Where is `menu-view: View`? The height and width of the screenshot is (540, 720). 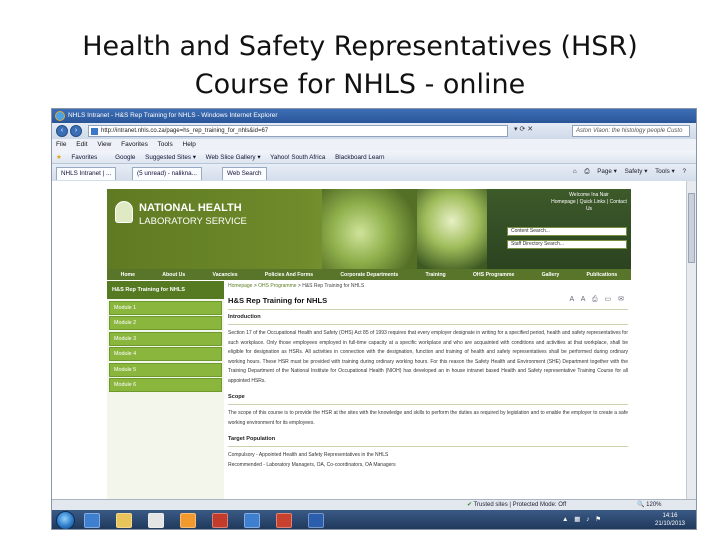 menu-view: View is located at coordinates (104, 144).